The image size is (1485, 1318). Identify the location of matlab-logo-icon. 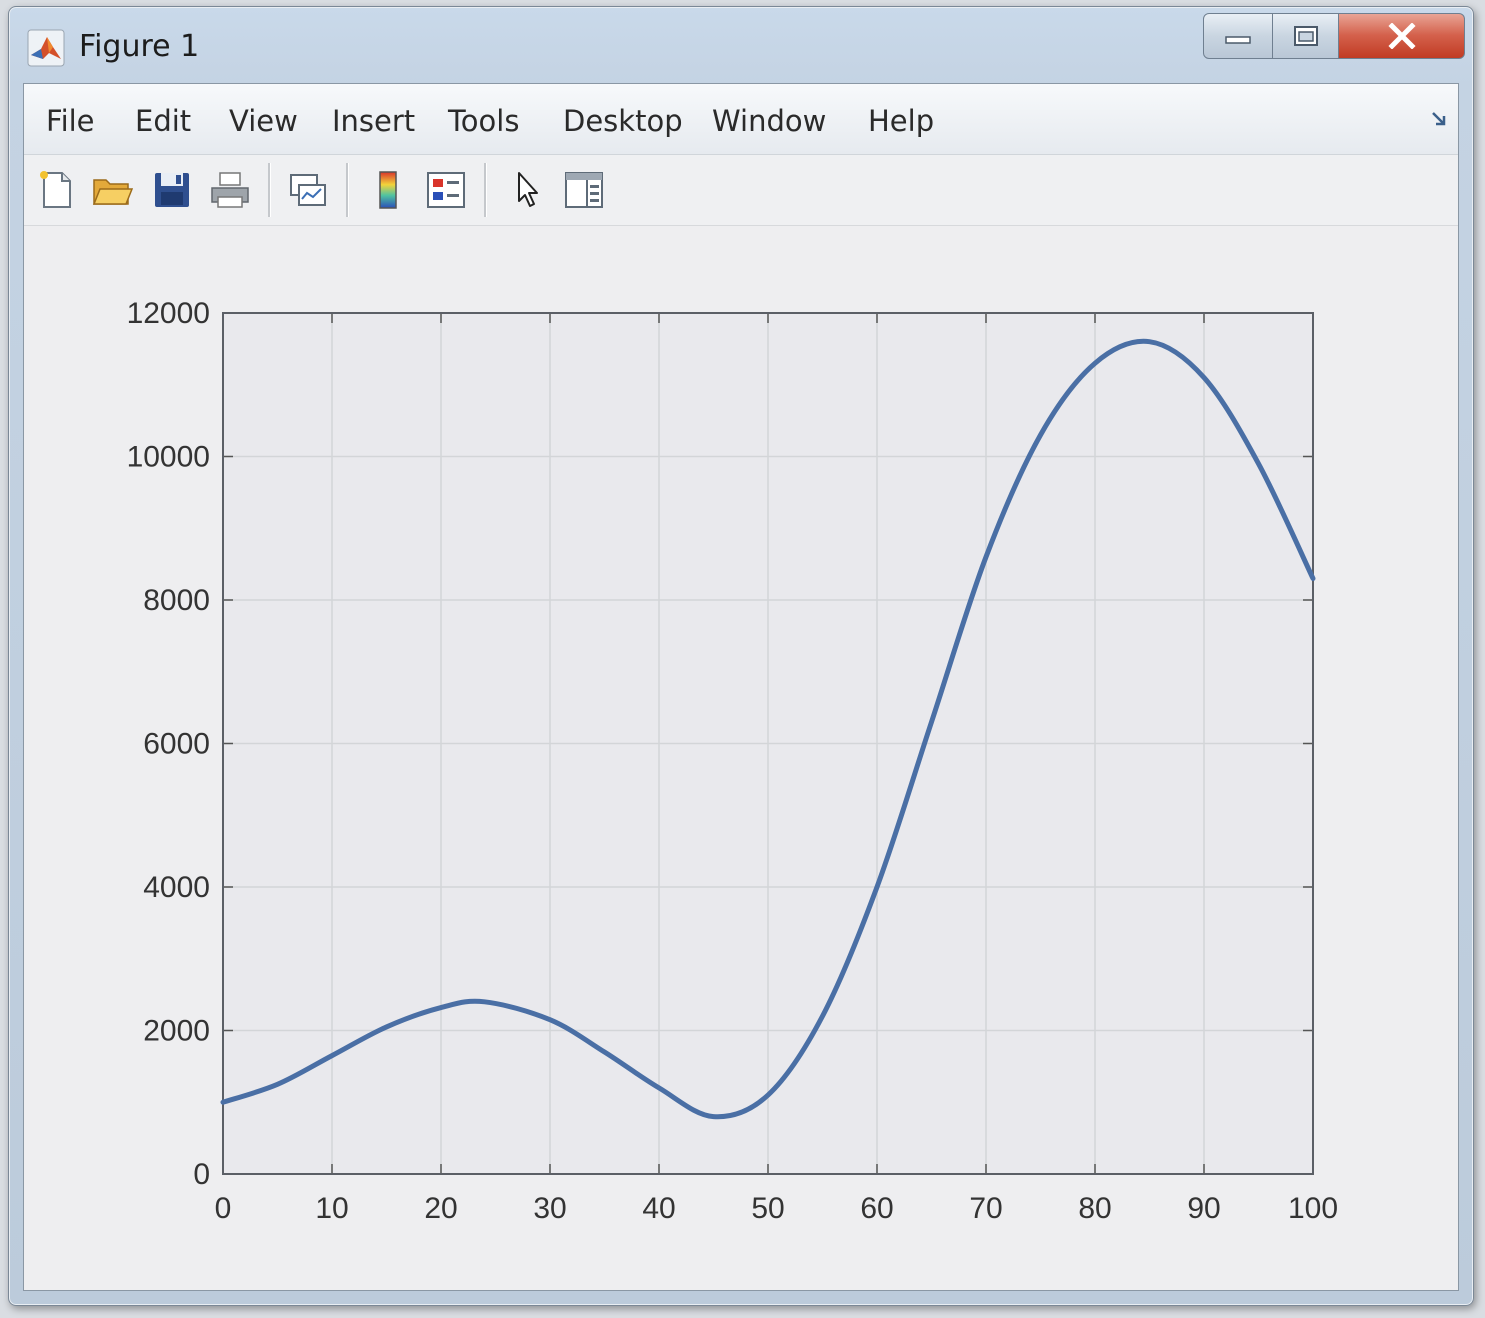
(46, 48).